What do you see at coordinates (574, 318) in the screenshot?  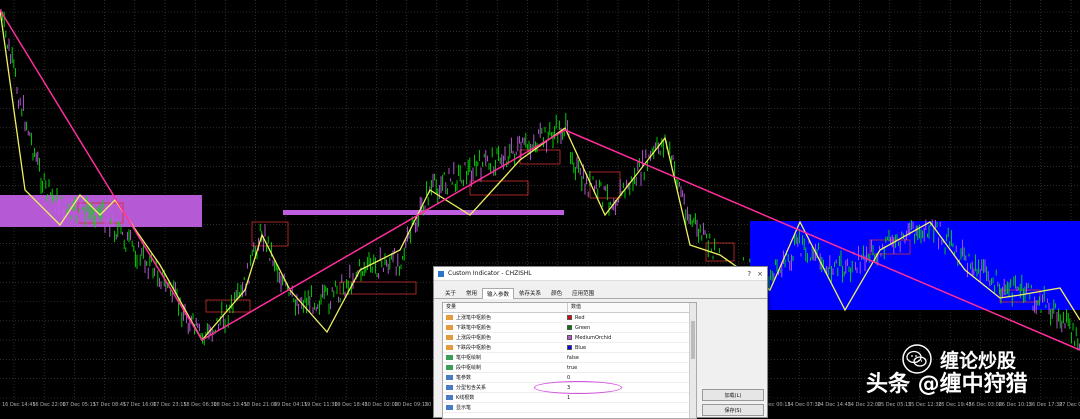 I see `param-value-cell: Red` at bounding box center [574, 318].